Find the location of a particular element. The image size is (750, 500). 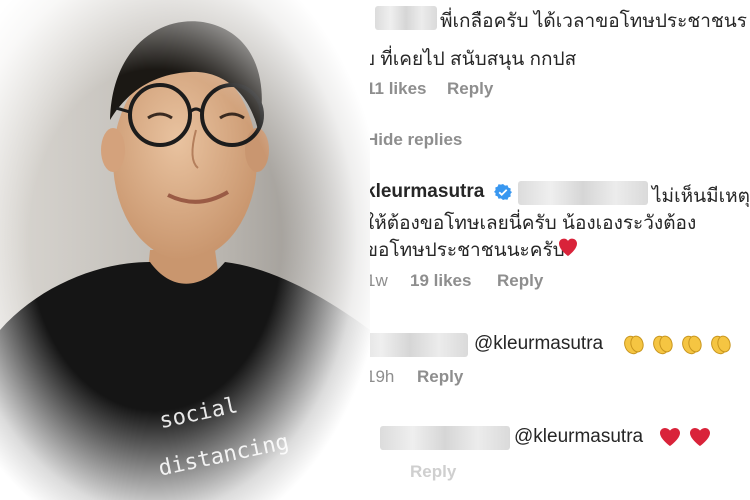

hide-replies-button: Hide replies is located at coordinates (414, 140).